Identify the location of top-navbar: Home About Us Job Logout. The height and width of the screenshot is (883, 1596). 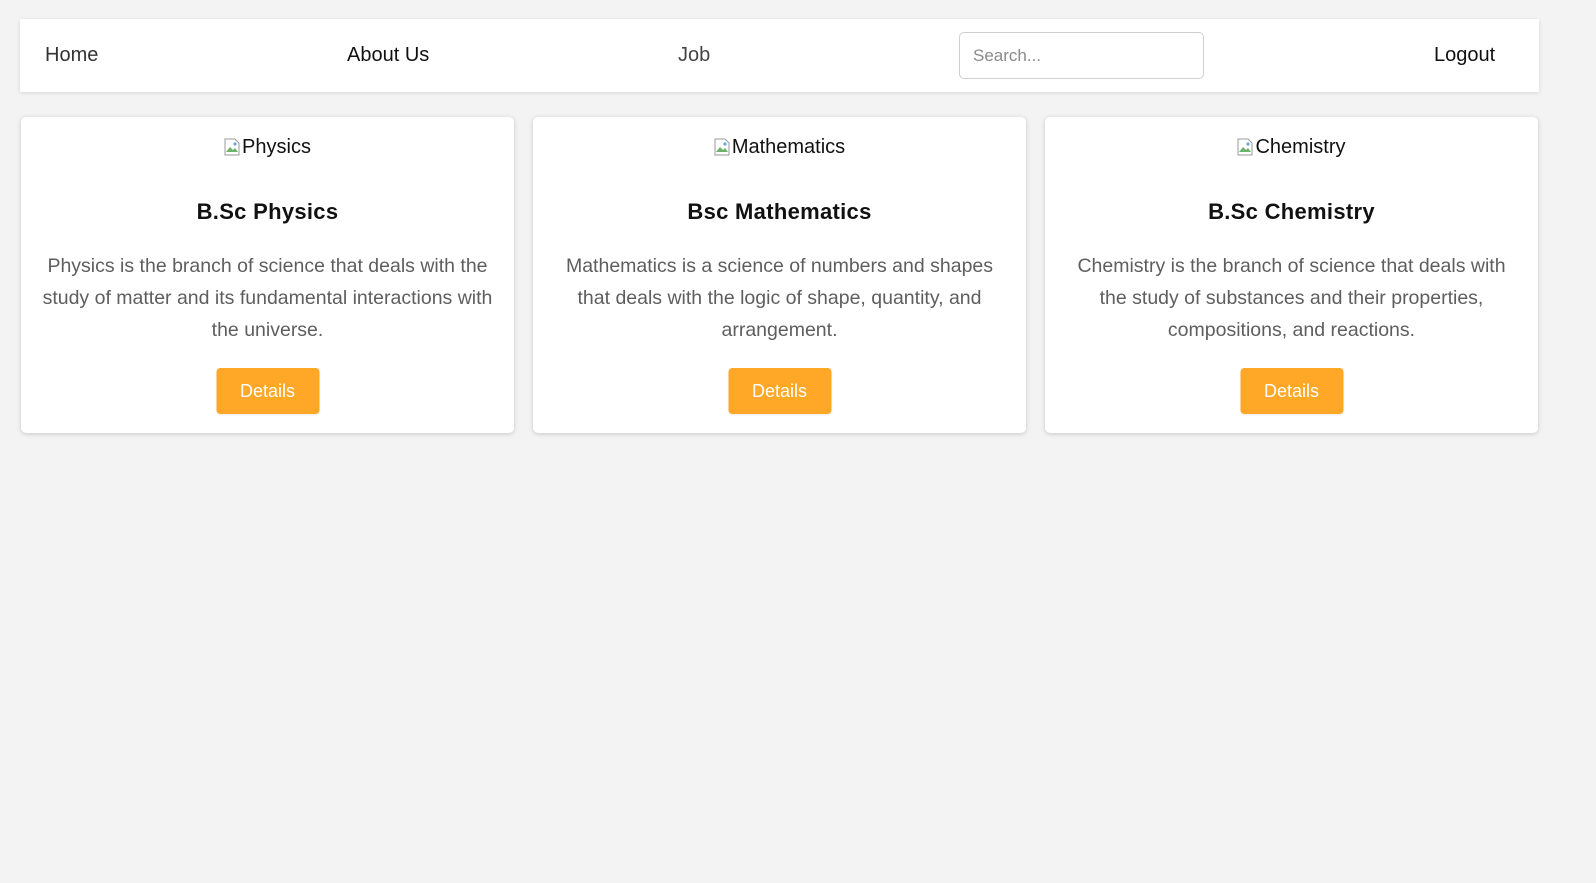
(779, 55).